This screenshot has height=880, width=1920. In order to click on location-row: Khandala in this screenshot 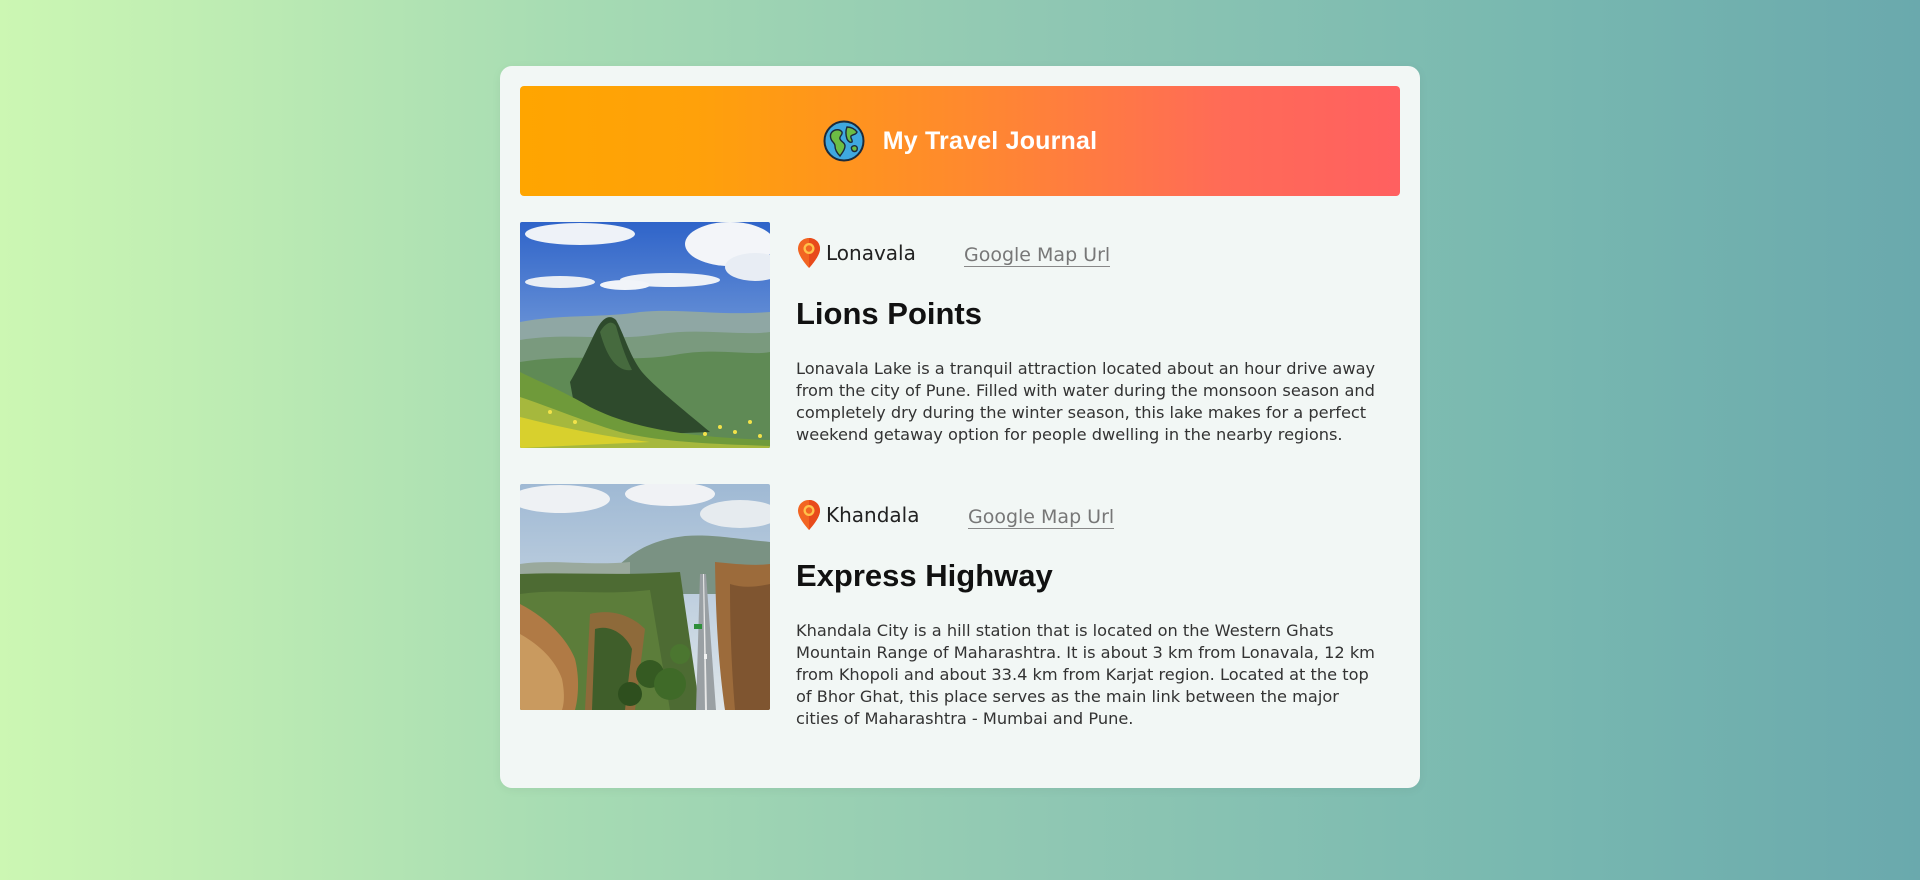, I will do `click(858, 515)`.